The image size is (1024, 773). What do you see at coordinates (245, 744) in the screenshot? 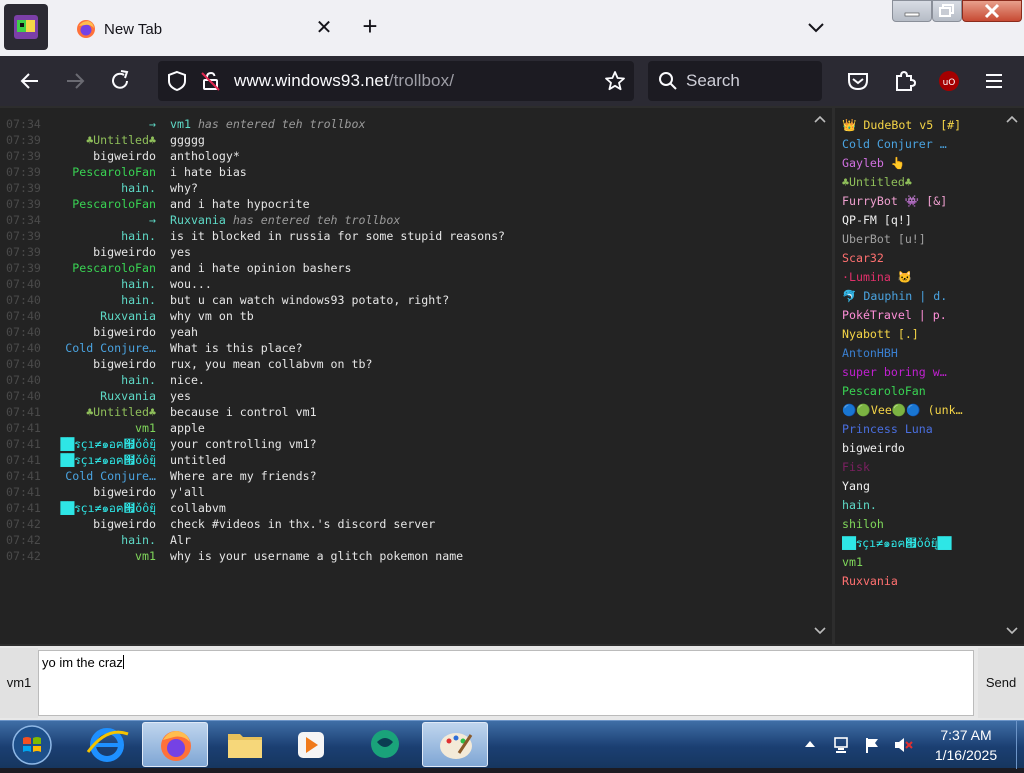
I see `taskbar-file-explorer` at bounding box center [245, 744].